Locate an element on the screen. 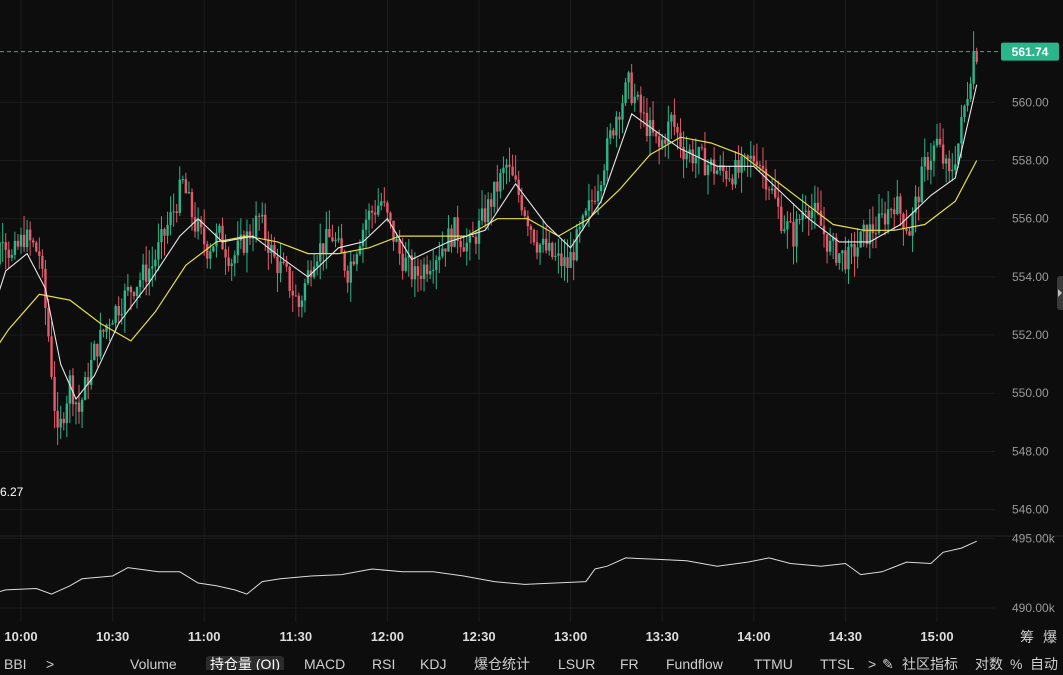 Image resolution: width=1063 pixels, height=675 pixels. toolbar-item-0: BBI is located at coordinates (15, 663).